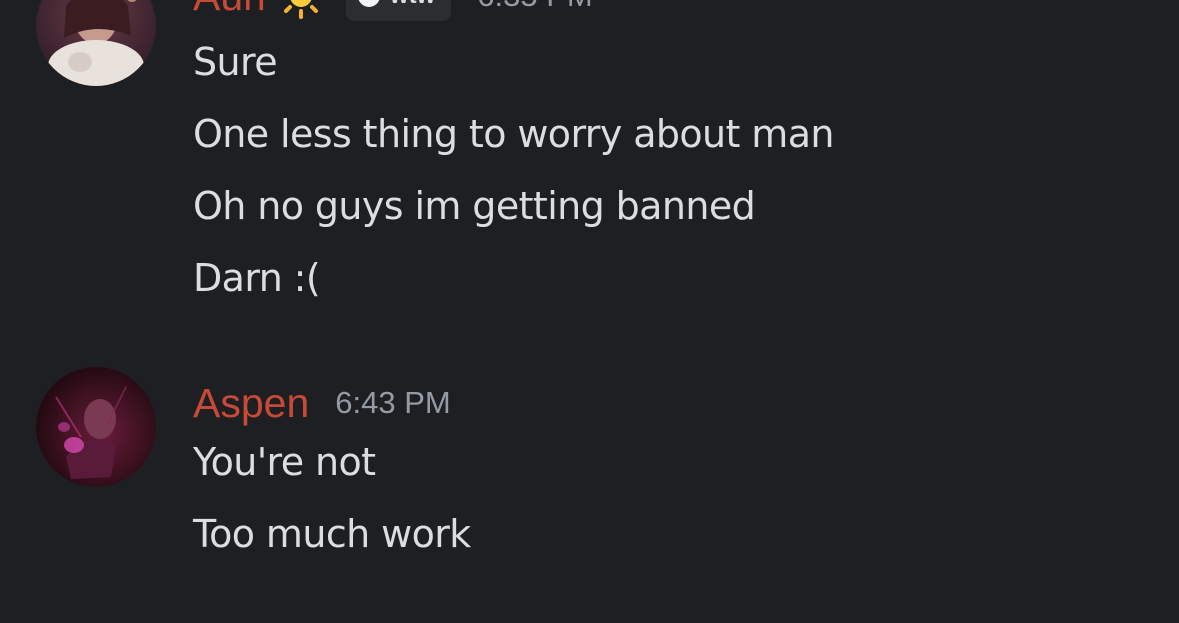  I want to click on message-header: Auri wt, so click(393, 12).